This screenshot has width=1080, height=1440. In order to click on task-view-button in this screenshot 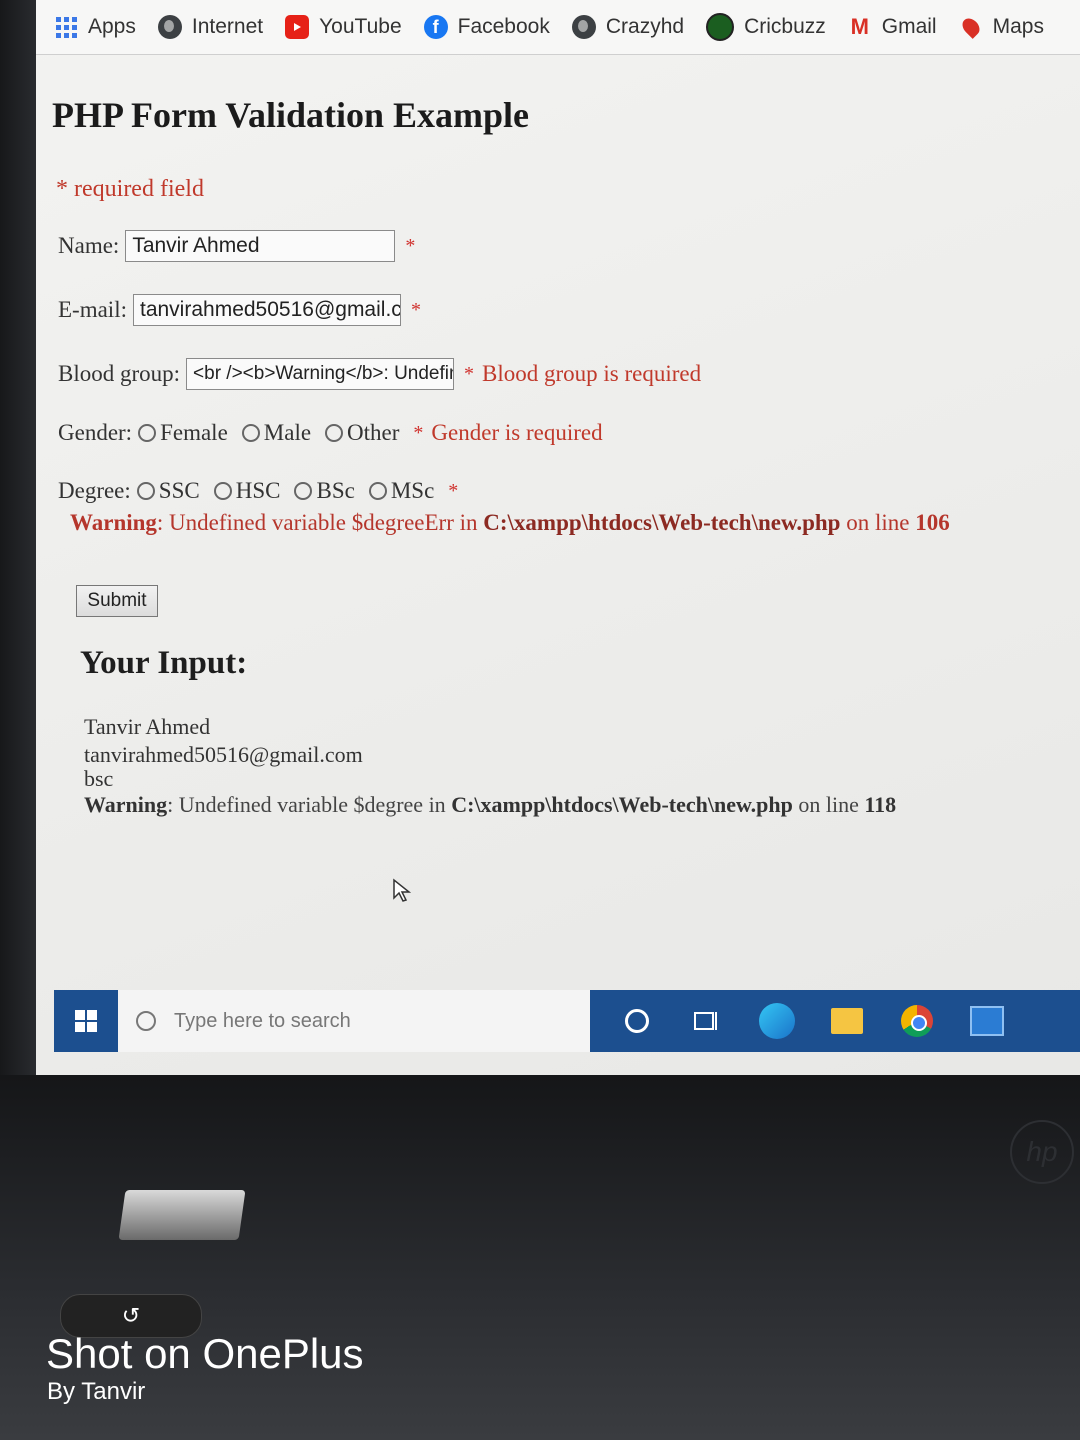, I will do `click(707, 1021)`.